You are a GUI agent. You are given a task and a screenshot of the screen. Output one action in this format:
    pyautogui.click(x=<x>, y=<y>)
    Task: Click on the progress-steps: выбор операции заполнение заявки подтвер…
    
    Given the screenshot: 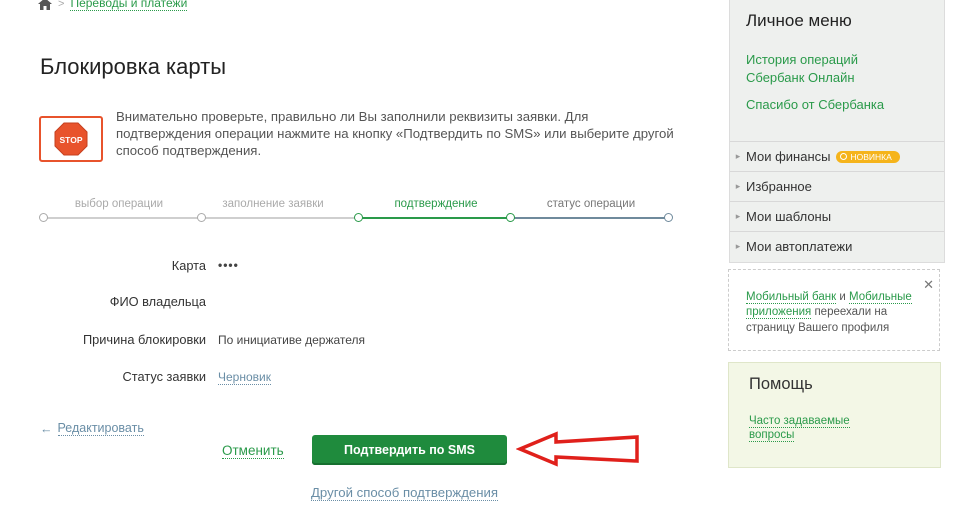 What is the action you would take?
    pyautogui.click(x=356, y=213)
    